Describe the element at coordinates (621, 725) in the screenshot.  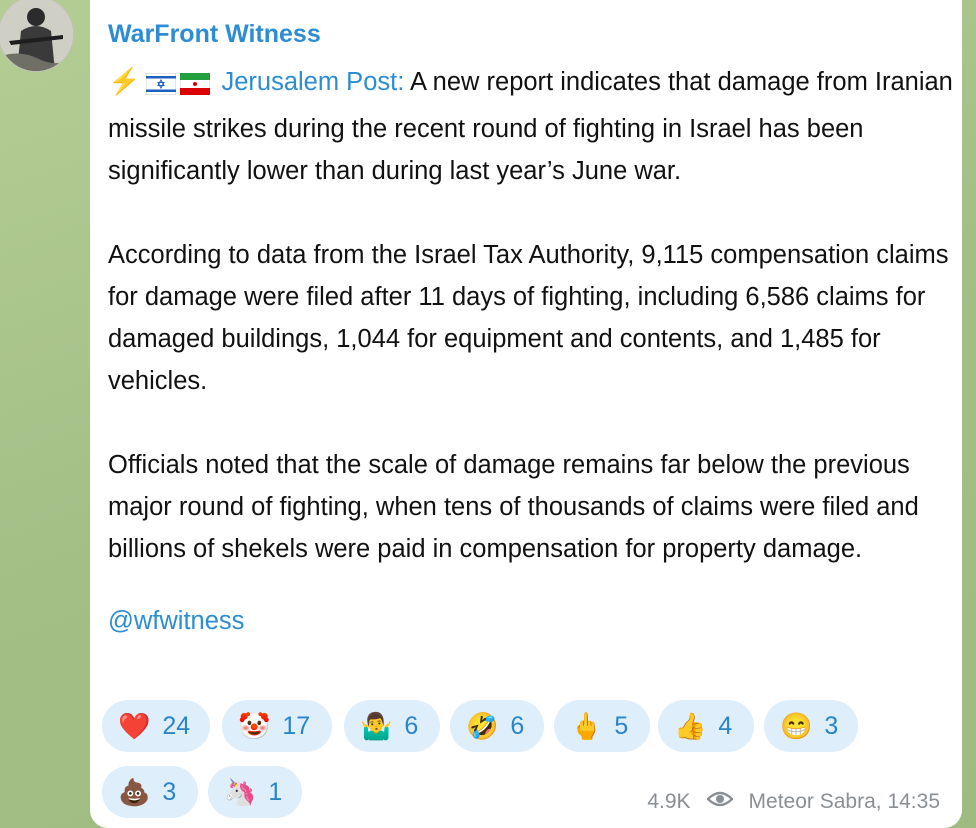
I see `reaction-count: 5` at that location.